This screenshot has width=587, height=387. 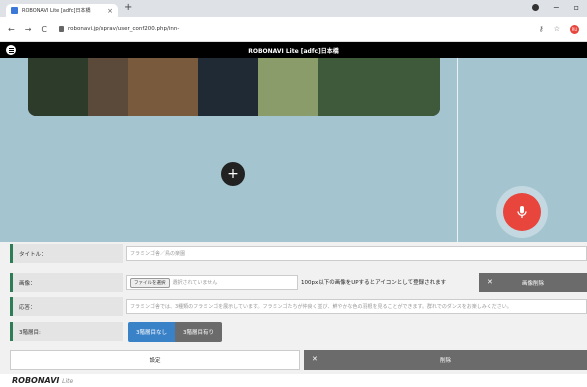 What do you see at coordinates (61, 29) in the screenshot?
I see `lock-icon` at bounding box center [61, 29].